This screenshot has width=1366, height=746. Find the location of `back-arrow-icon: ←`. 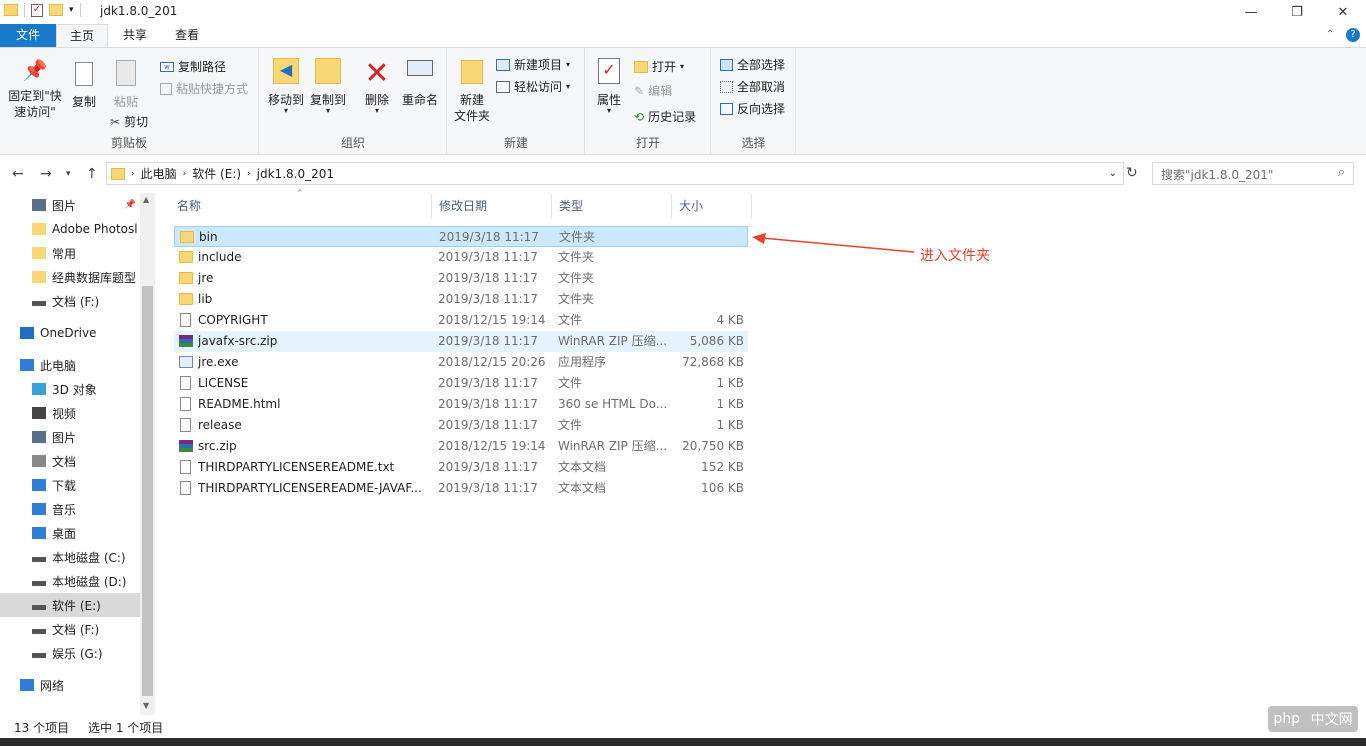

back-arrow-icon: ← is located at coordinates (18, 174).